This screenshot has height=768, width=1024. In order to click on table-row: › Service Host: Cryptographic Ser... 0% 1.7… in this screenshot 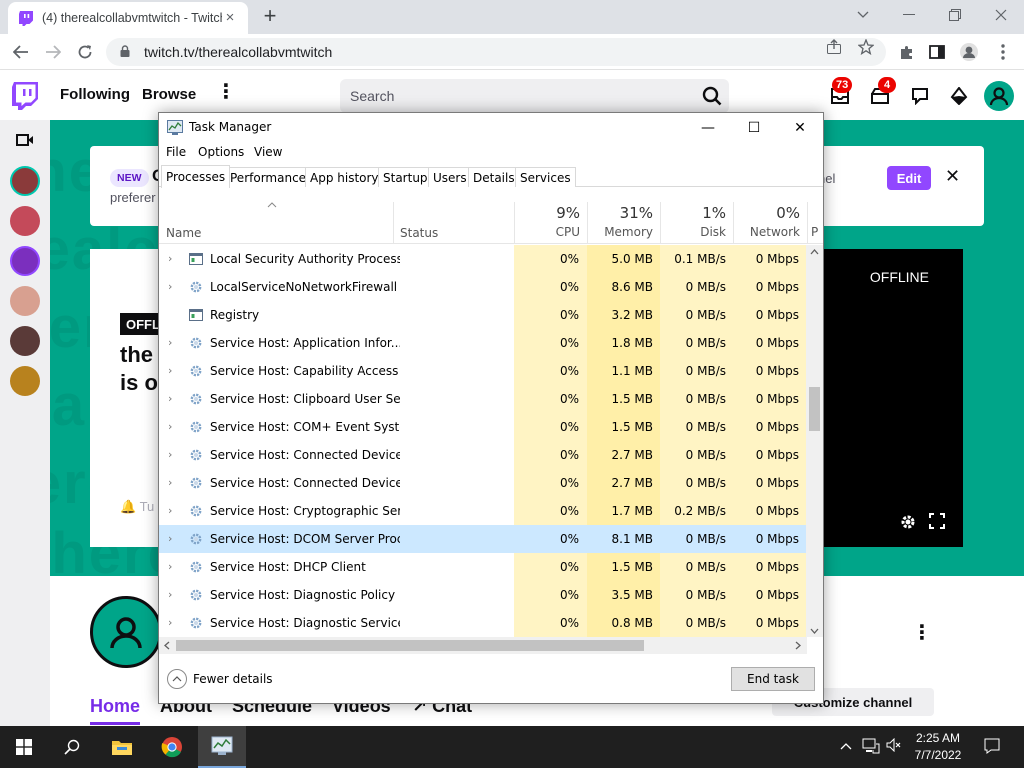, I will do `click(483, 511)`.